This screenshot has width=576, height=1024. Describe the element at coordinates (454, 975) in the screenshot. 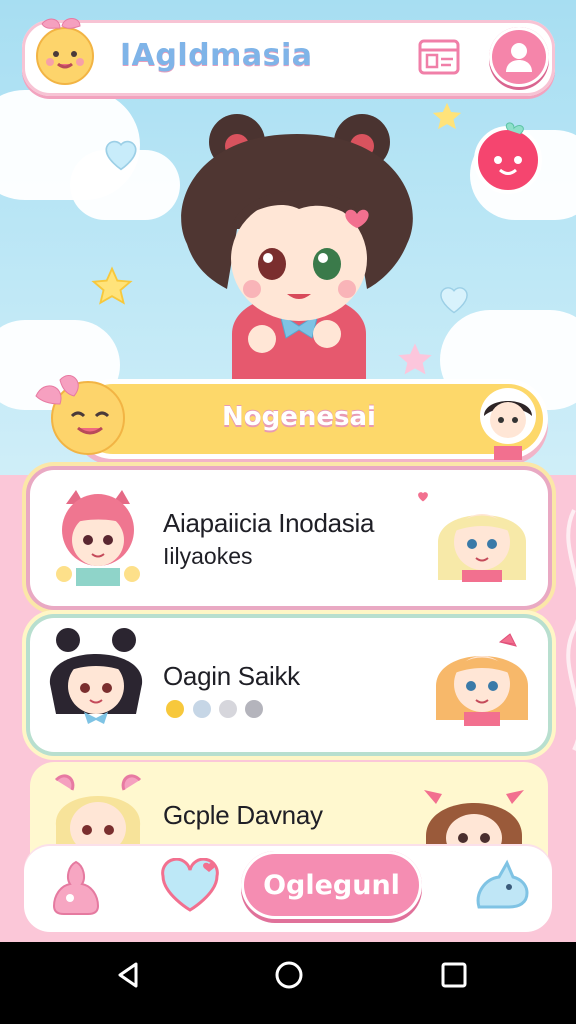

I see `recents-icon` at that location.